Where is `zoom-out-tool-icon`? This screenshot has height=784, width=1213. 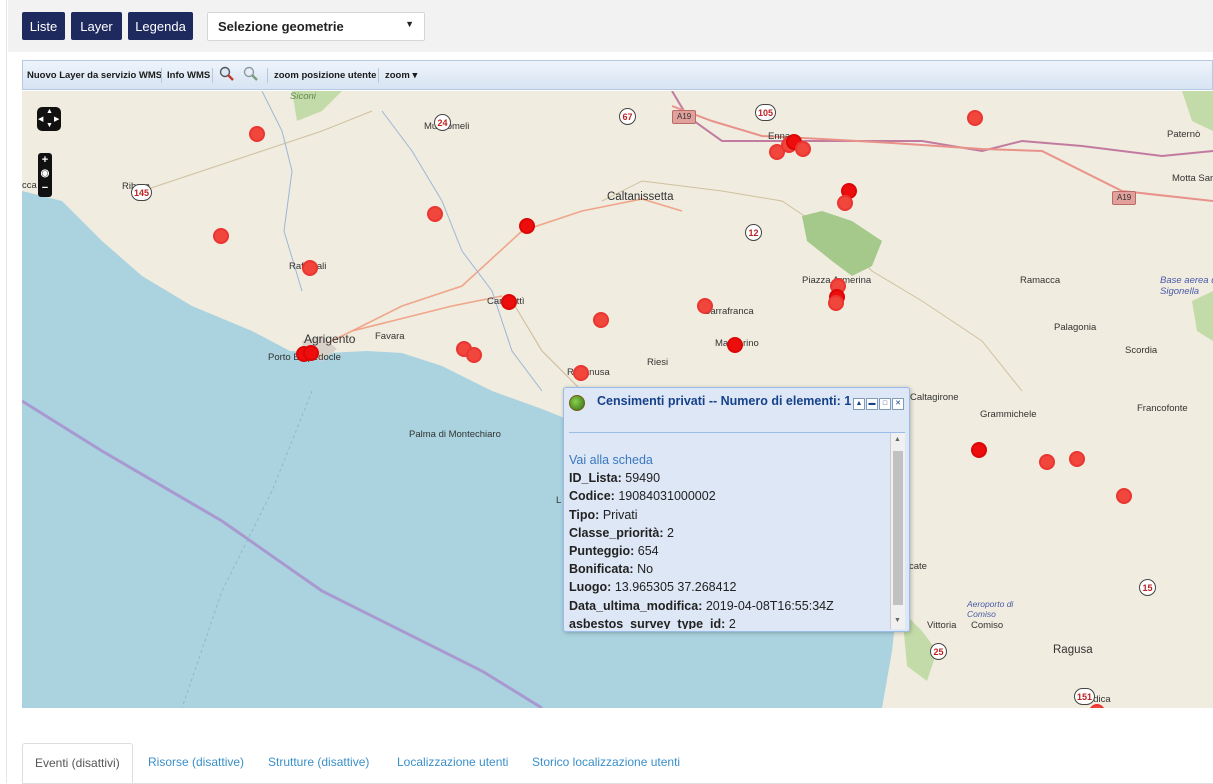
zoom-out-tool-icon is located at coordinates (251, 75).